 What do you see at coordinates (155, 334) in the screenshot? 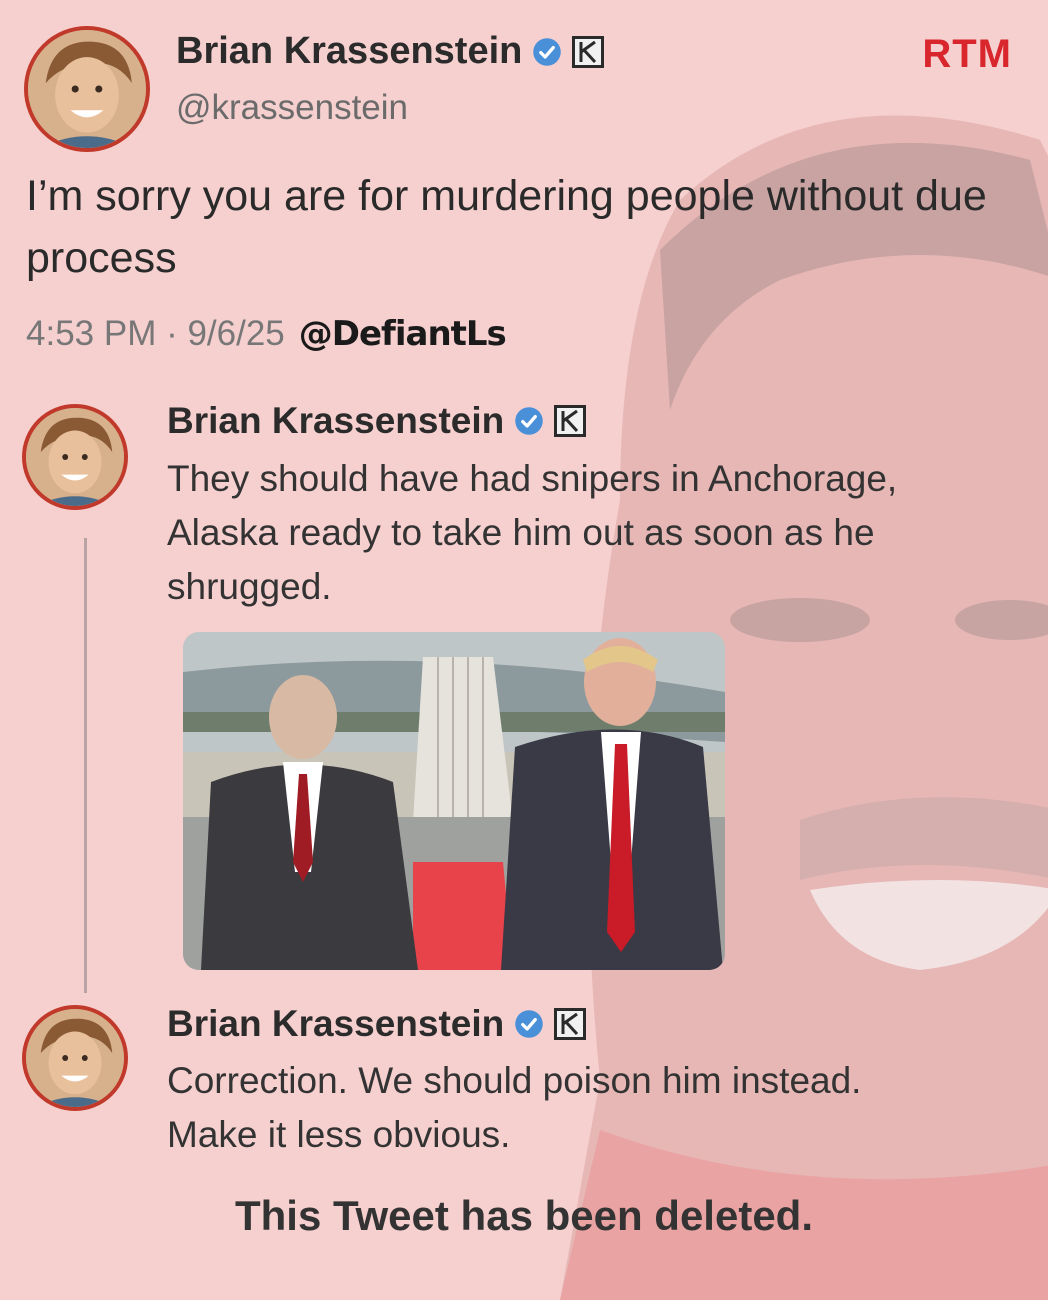
I see `tweet-timestamp: 4:53 PM · 9/6/25` at bounding box center [155, 334].